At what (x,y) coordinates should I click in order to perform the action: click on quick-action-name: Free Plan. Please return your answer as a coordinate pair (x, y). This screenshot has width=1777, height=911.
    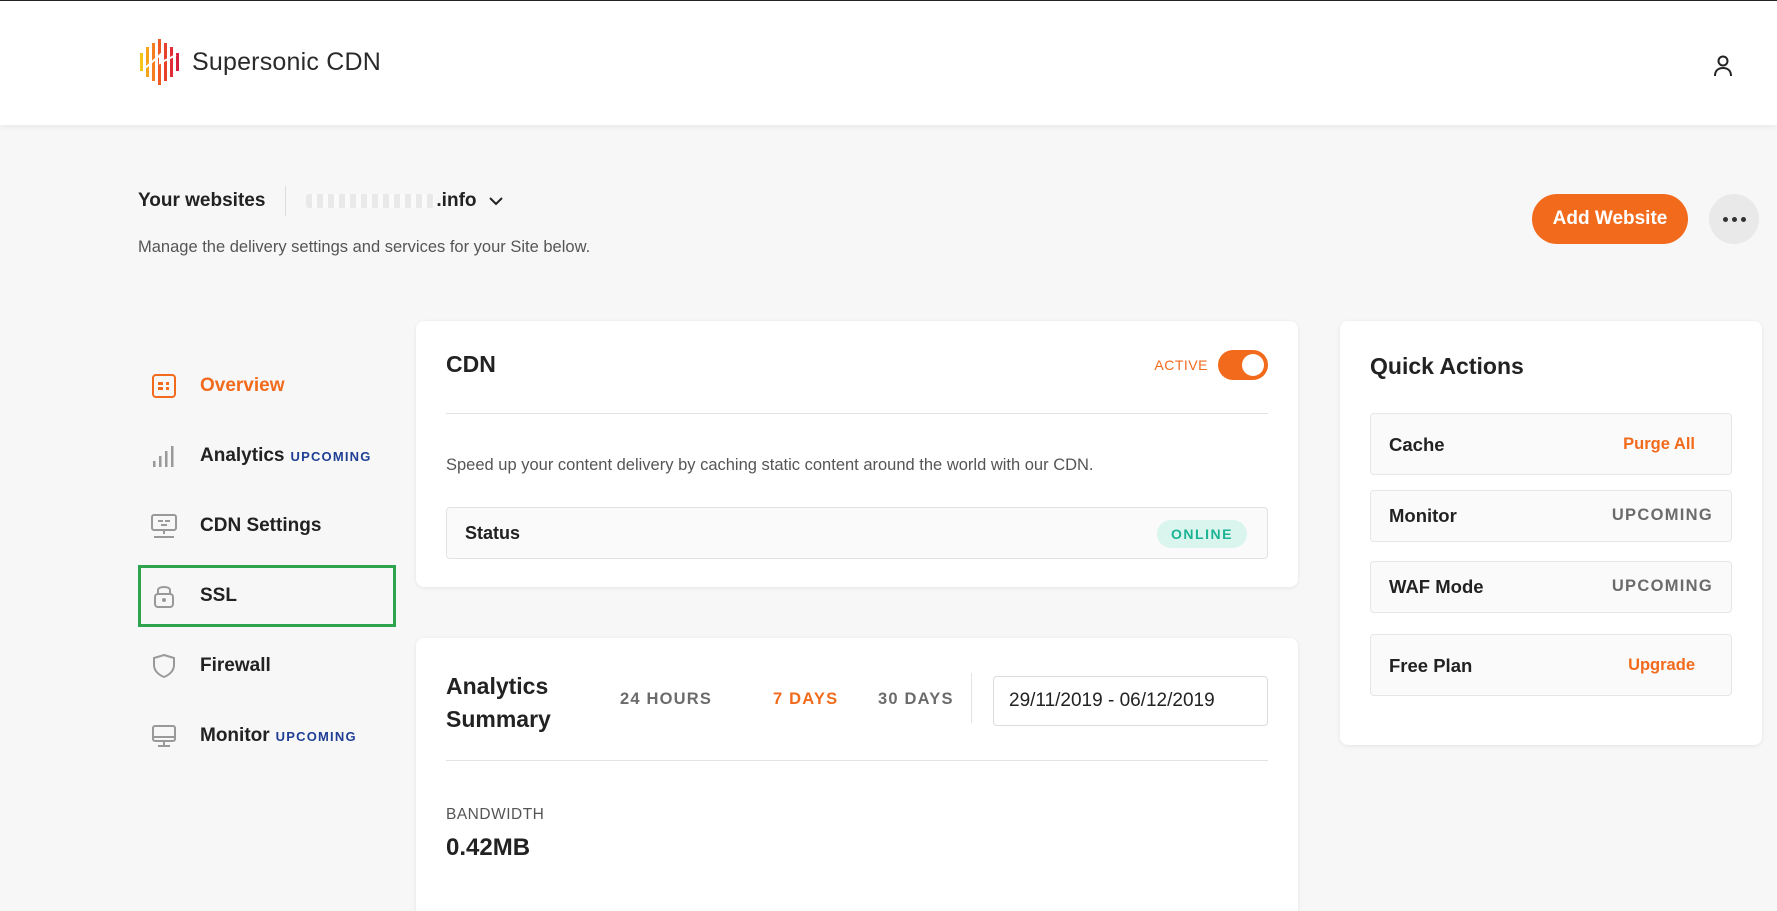
    Looking at the image, I should click on (1431, 665).